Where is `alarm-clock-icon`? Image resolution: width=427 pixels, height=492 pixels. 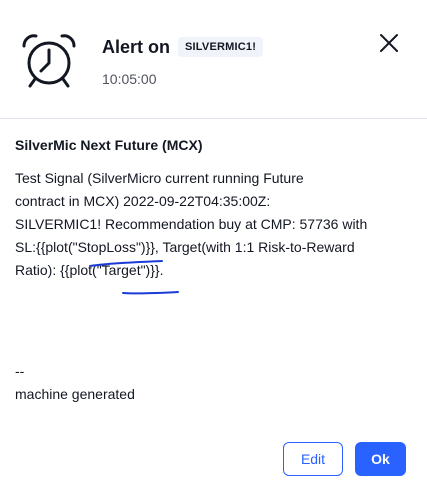
alarm-clock-icon is located at coordinates (49, 61).